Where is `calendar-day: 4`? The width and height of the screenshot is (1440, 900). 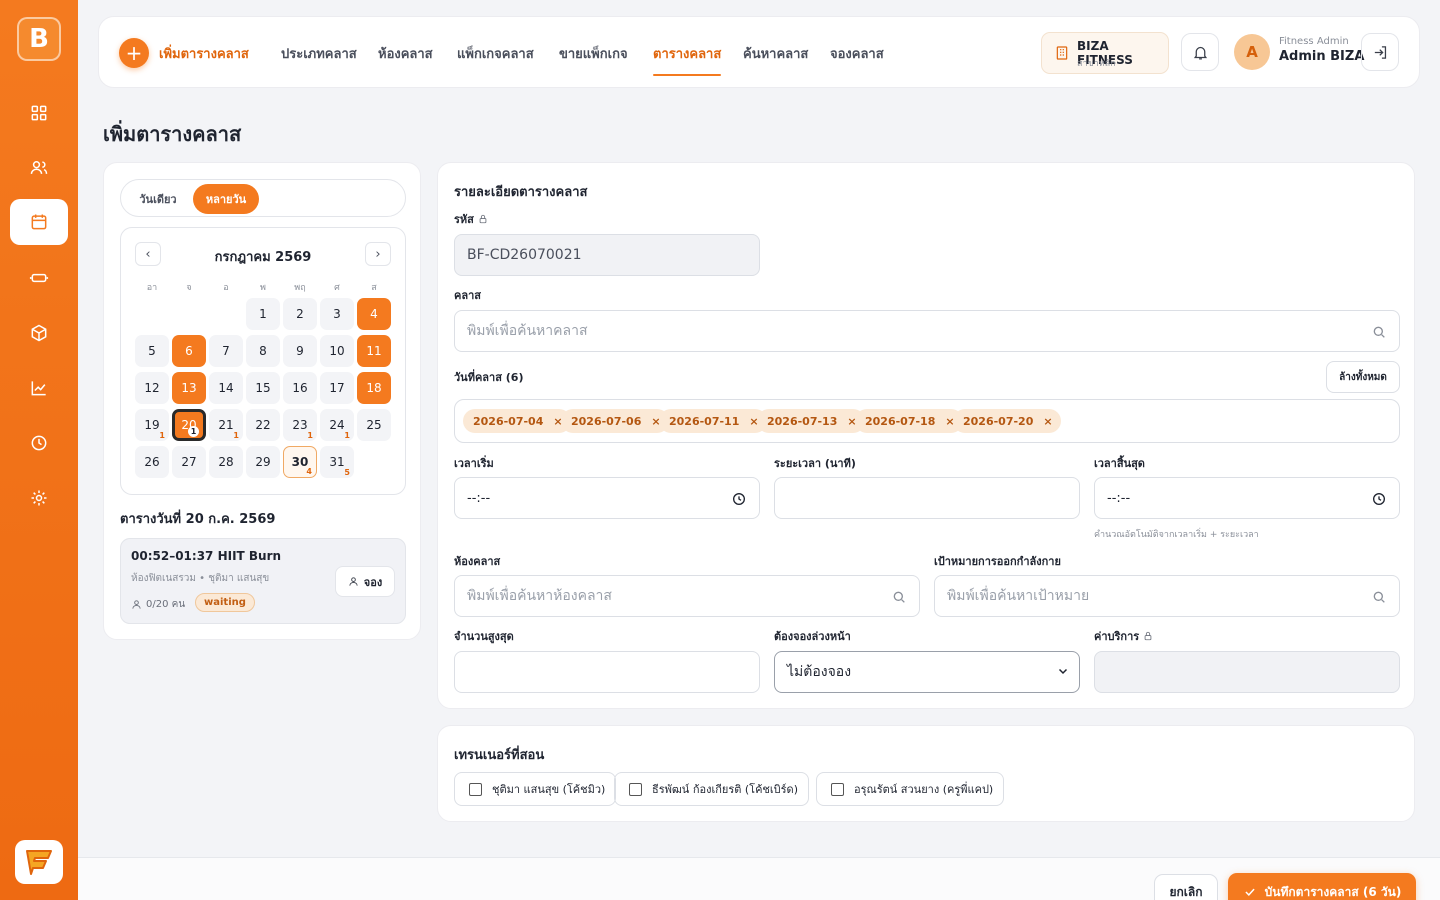 calendar-day: 4 is located at coordinates (374, 314).